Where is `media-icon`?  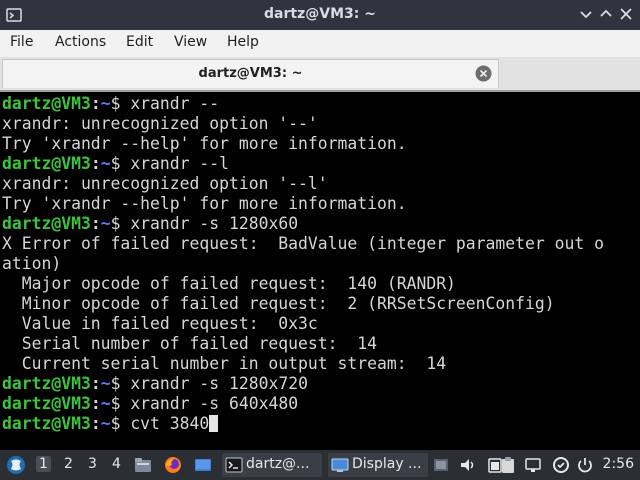 media-icon is located at coordinates (441, 465).